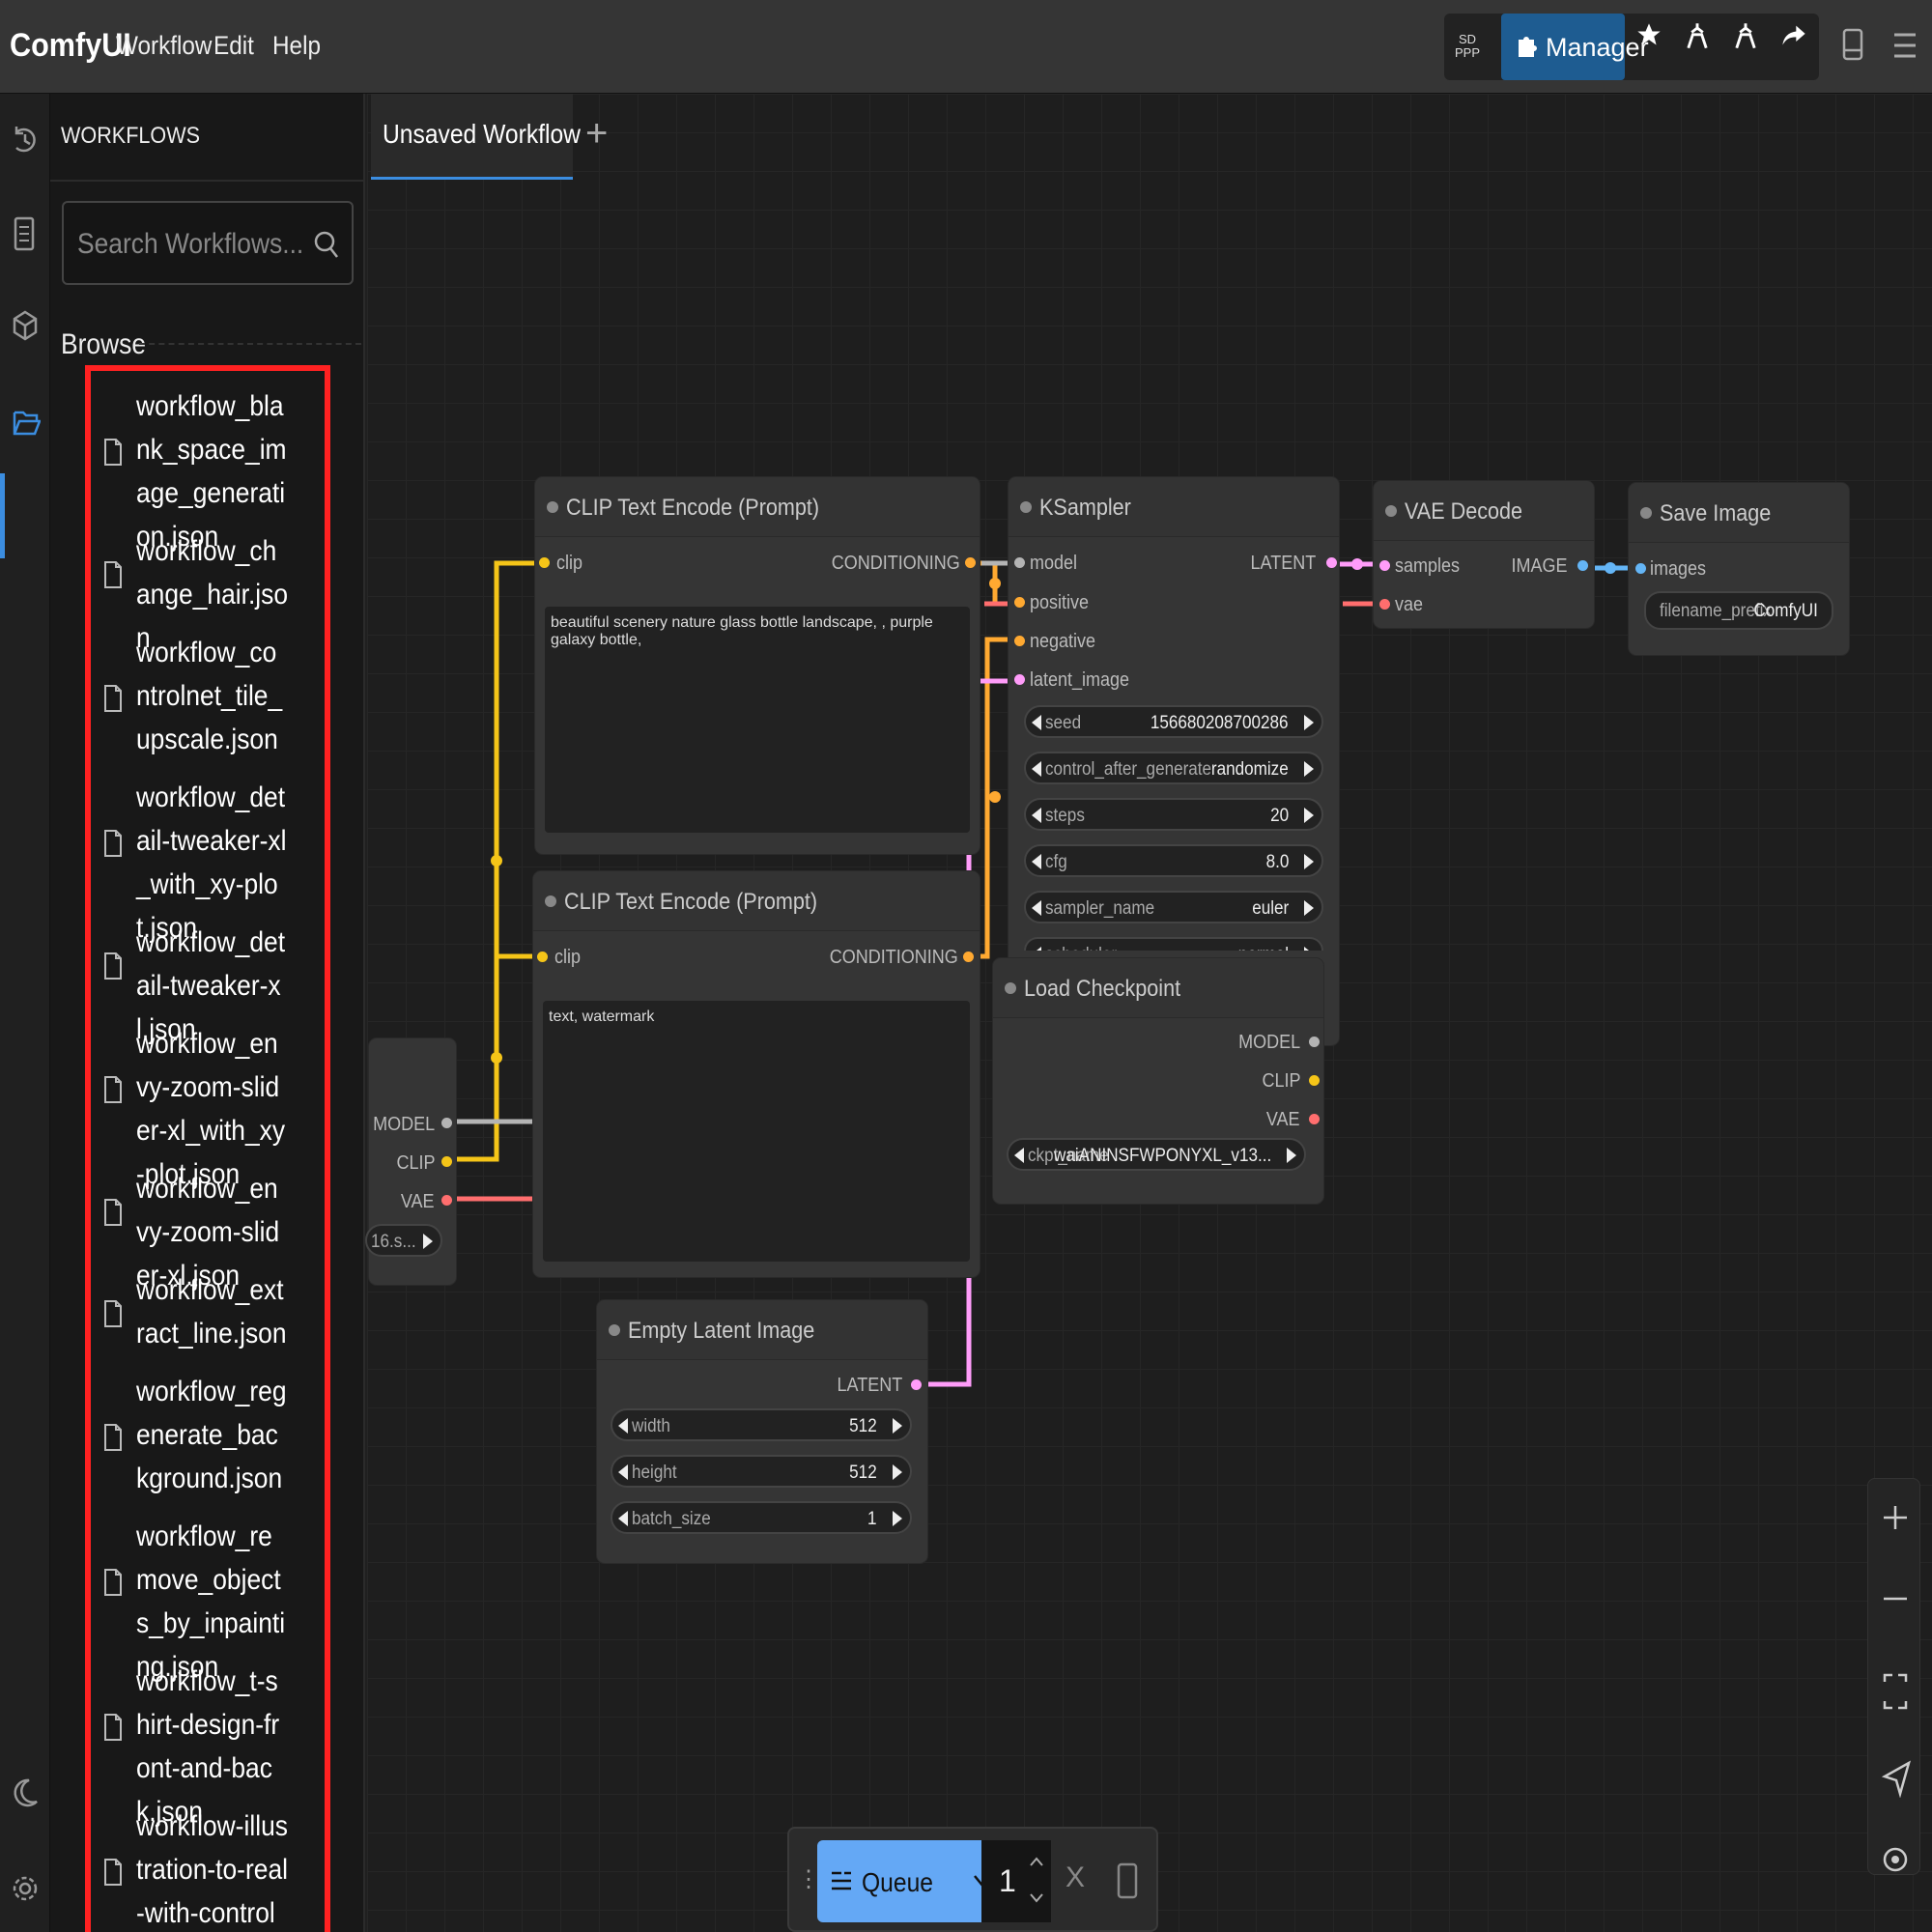 The height and width of the screenshot is (1932, 1932). What do you see at coordinates (756, 1131) in the screenshot?
I see `prompt-textarea: text, watermark` at bounding box center [756, 1131].